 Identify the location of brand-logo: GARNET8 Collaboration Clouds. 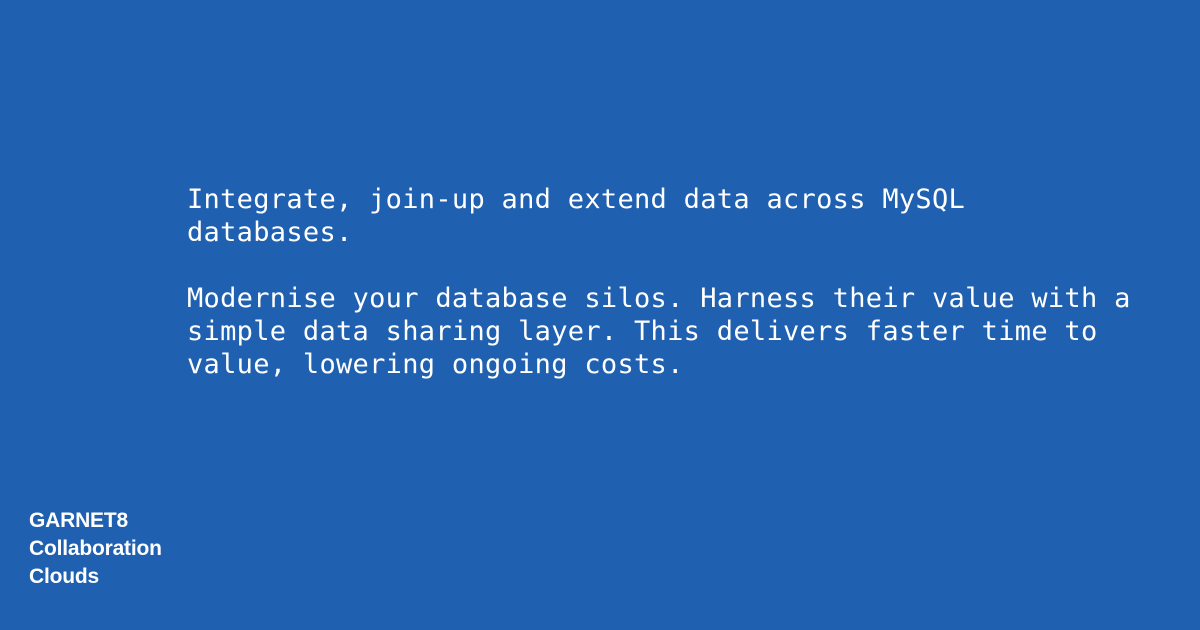
(95, 549).